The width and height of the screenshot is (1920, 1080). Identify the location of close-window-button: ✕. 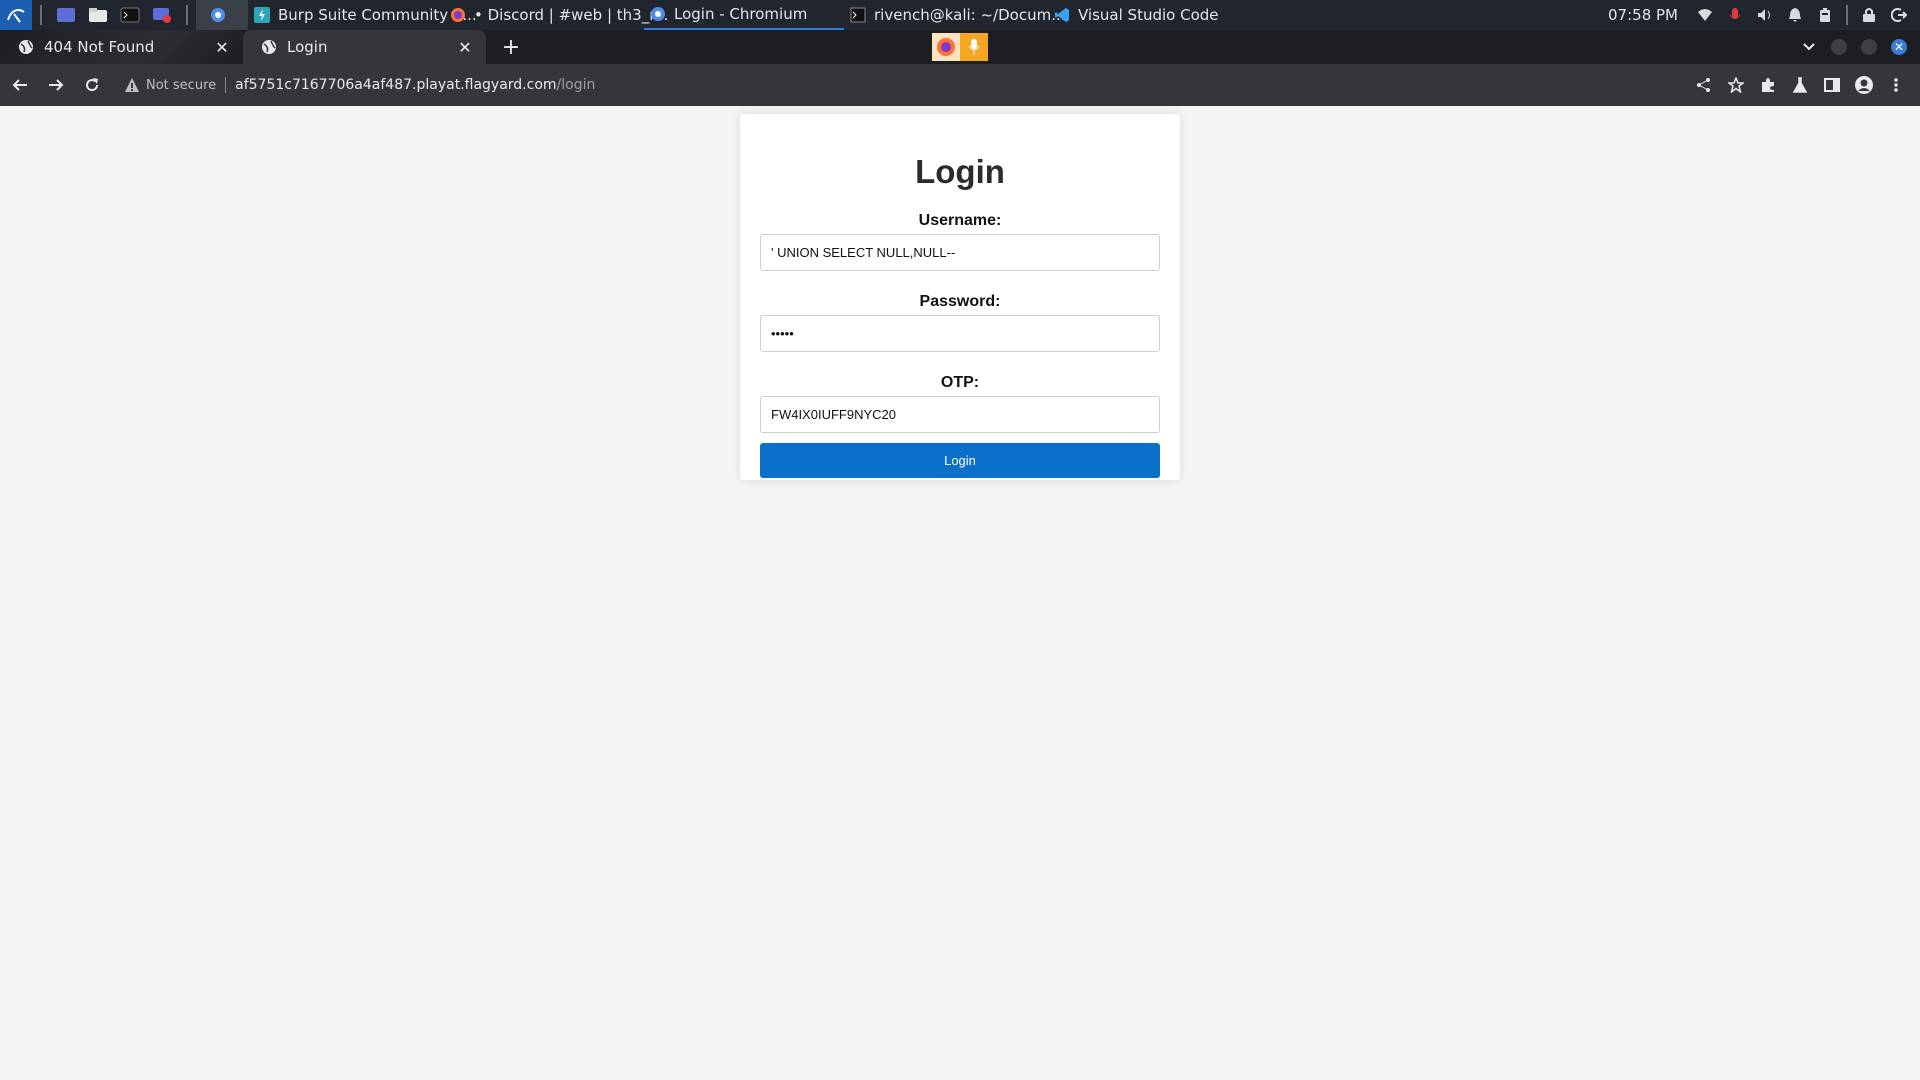
(1899, 47).